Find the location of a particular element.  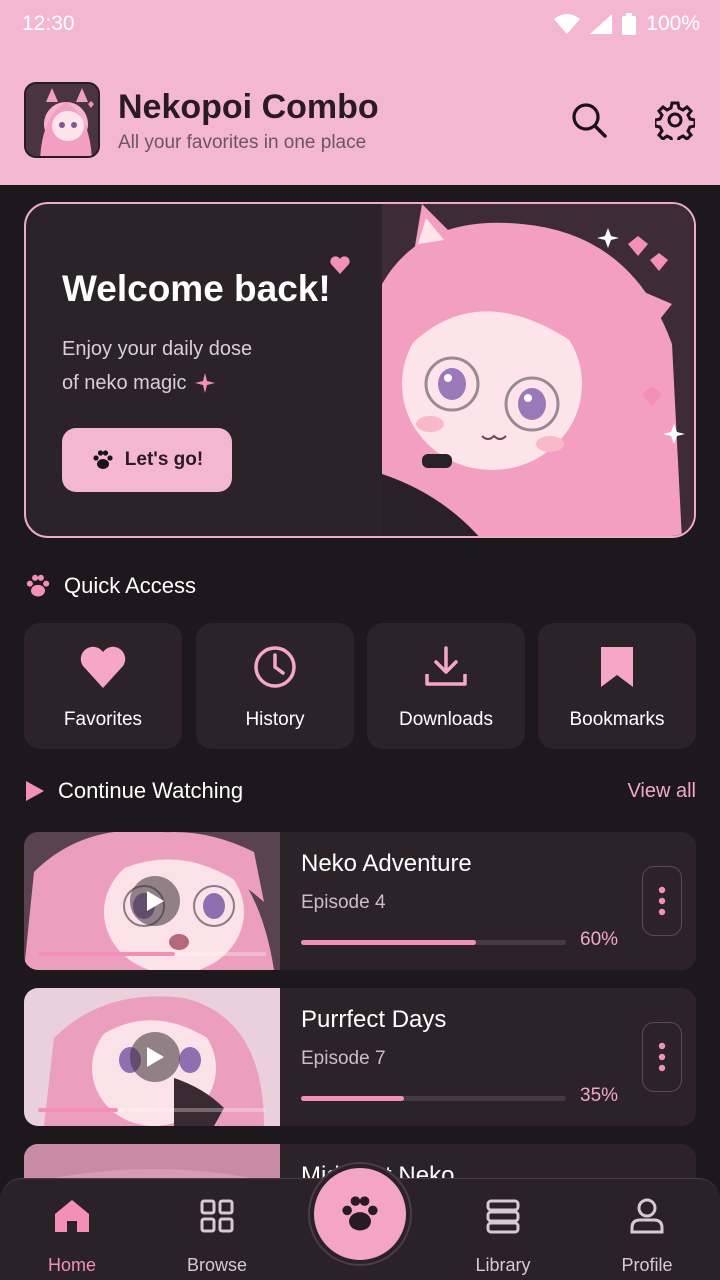

settings-button is located at coordinates (675, 120).